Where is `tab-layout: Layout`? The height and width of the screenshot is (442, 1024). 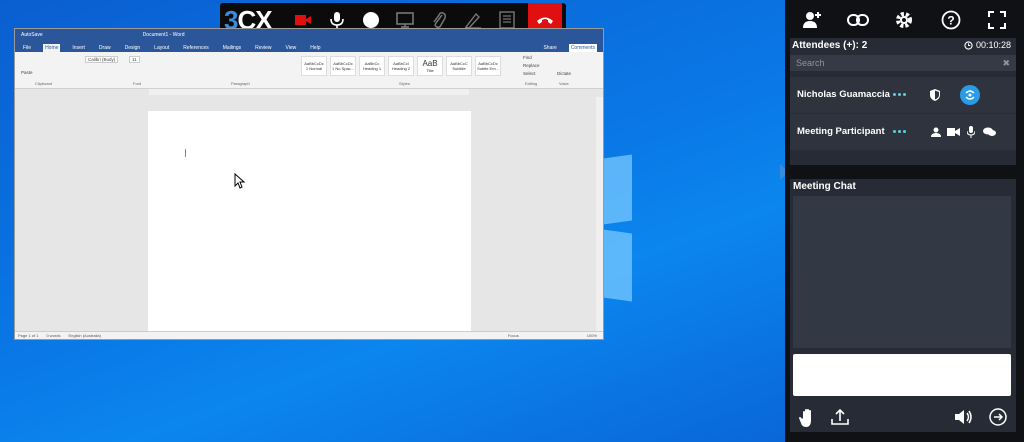
tab-layout: Layout is located at coordinates (161, 48).